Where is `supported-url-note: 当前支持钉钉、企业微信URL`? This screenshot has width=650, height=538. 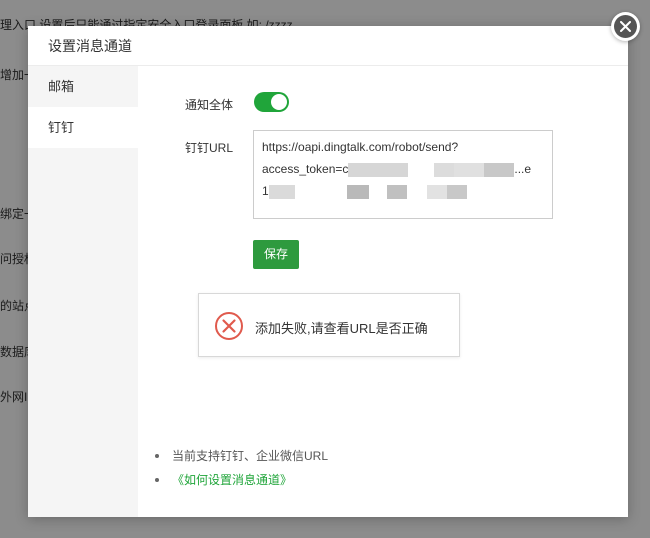
supported-url-note: 当前支持钉钉、企业微信URL is located at coordinates (240, 456).